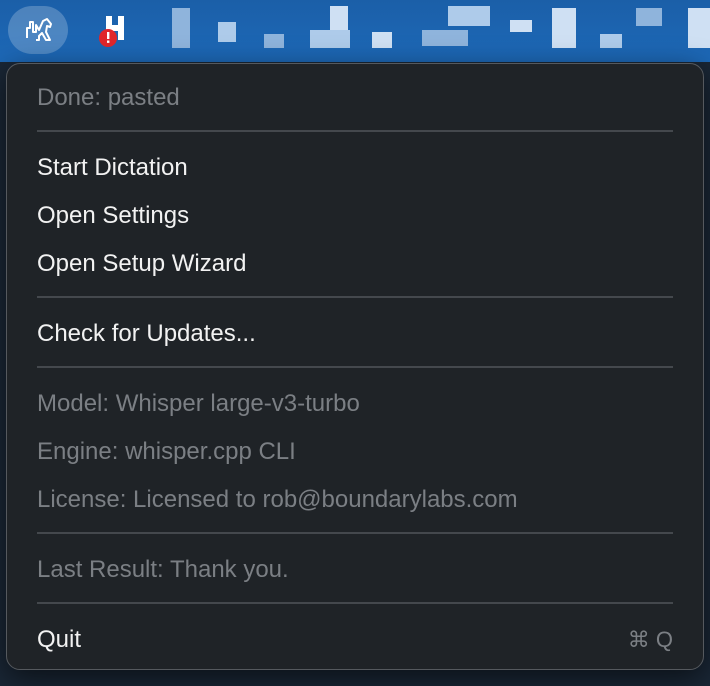  Describe the element at coordinates (650, 639) in the screenshot. I see `quit-shortcut: ⌘ Q` at that location.